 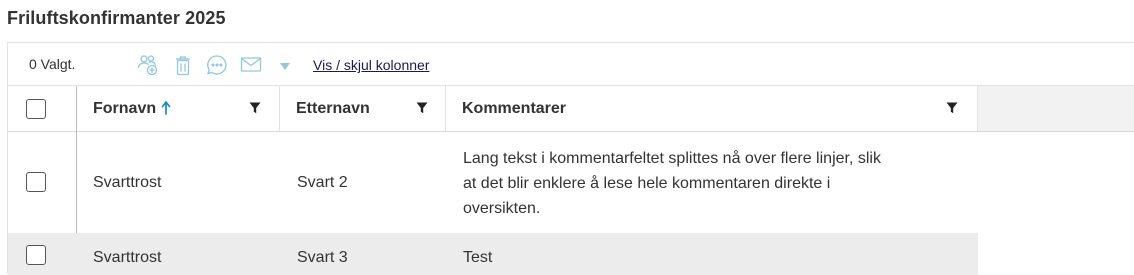 What do you see at coordinates (322, 257) in the screenshot?
I see `cell-etternavn: Svart 3` at bounding box center [322, 257].